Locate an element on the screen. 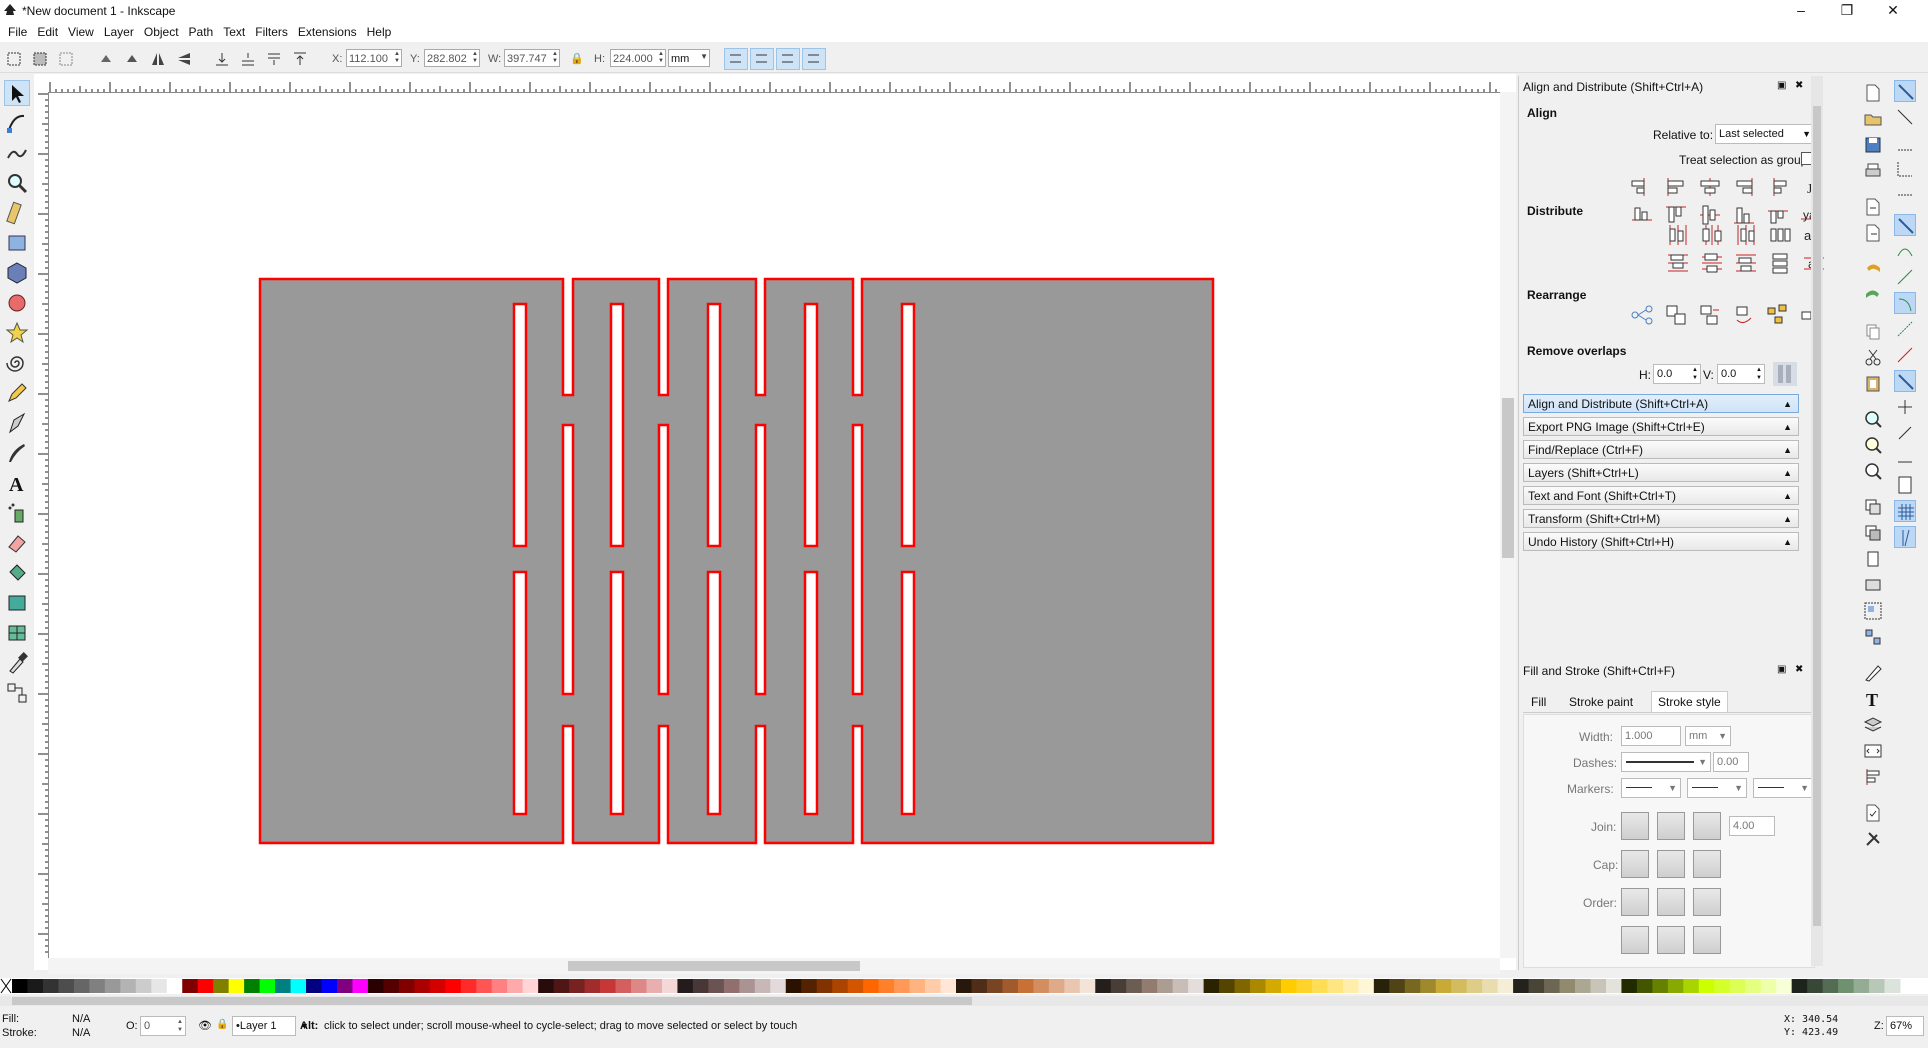 The width and height of the screenshot is (1928, 1048). align-right-edges-icon is located at coordinates (1744, 187).